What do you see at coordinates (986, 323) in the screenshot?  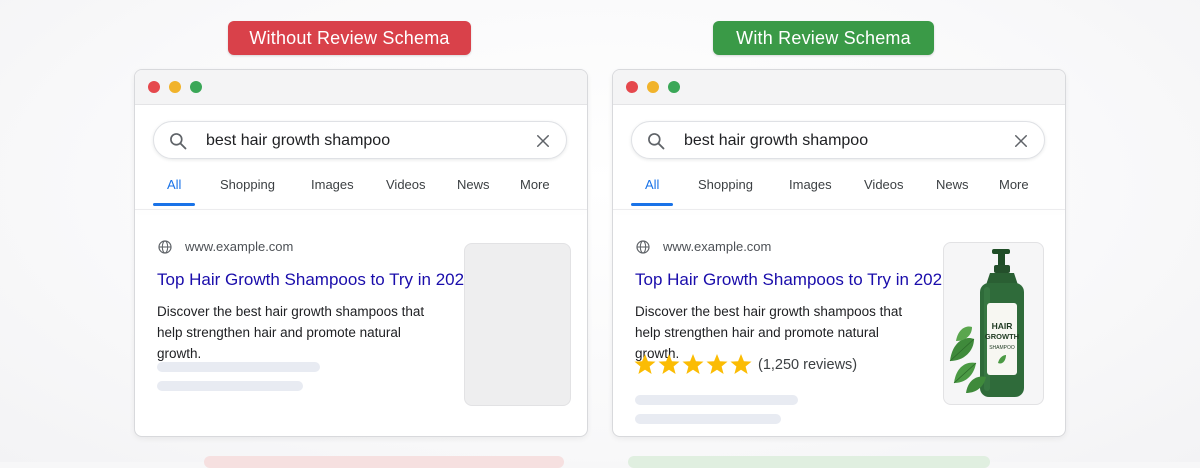 I see `shampoo-bottle-image: HAIR GROWTH SHAMPOO` at bounding box center [986, 323].